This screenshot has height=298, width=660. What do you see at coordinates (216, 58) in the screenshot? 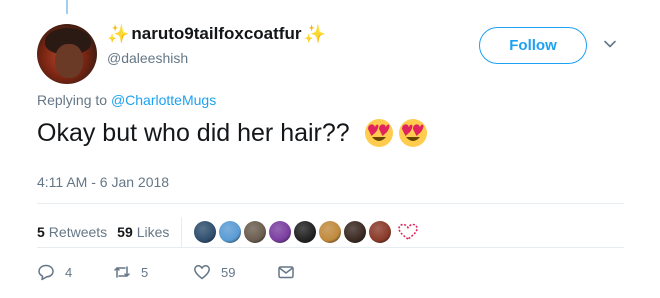
I see `user-handle: @daleeshish` at bounding box center [216, 58].